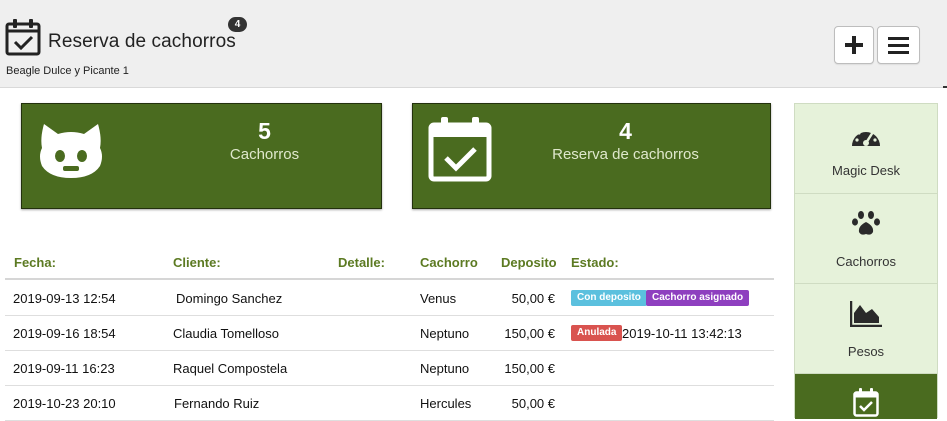 Image resolution: width=947 pixels, height=421 pixels. Describe the element at coordinates (609, 298) in the screenshot. I see `status-badge: Con deposito` at that location.